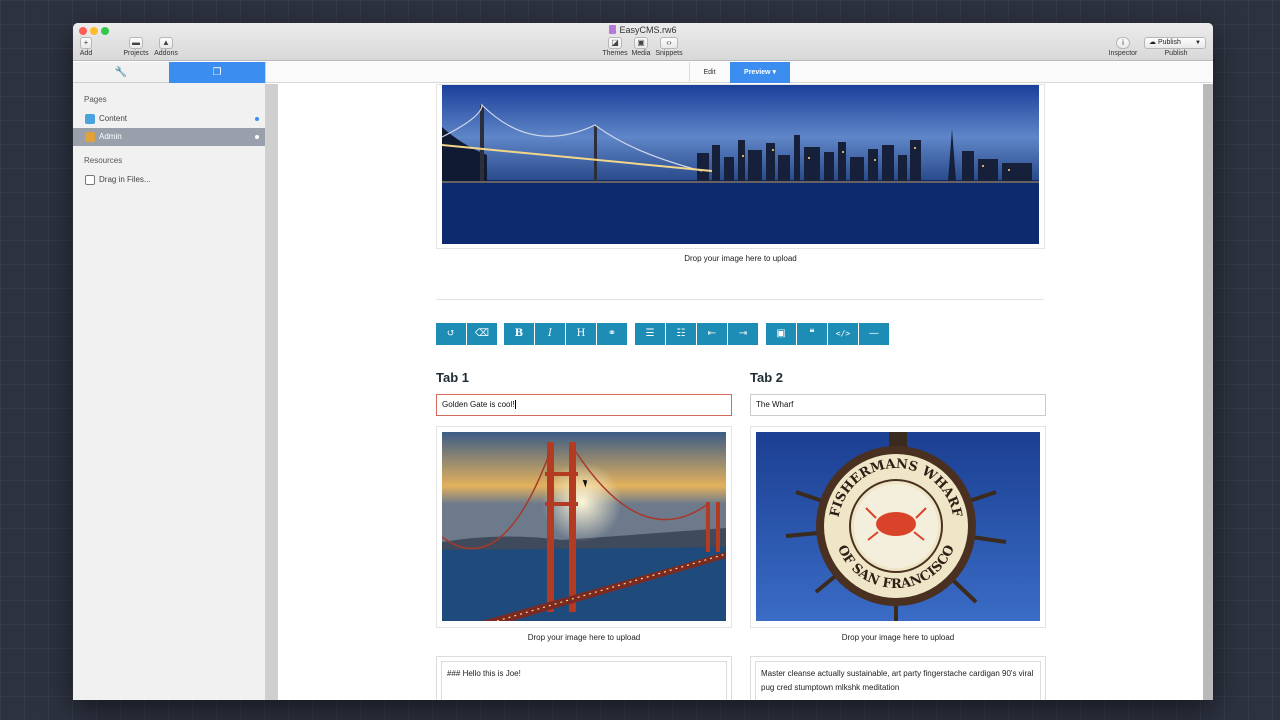  What do you see at coordinates (169, 119) in the screenshot?
I see `sidebar-item-content: Content` at bounding box center [169, 119].